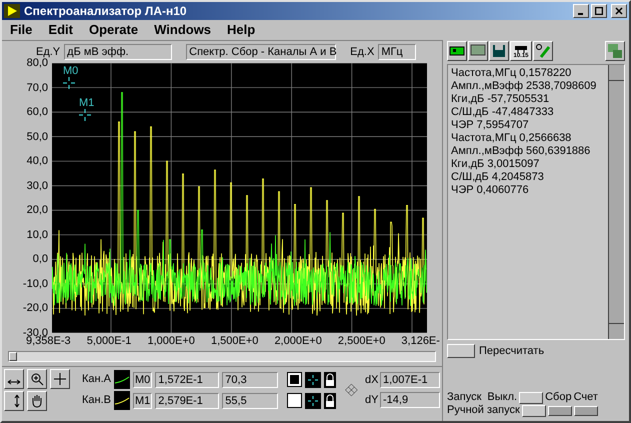 Image resolution: width=631 pixels, height=423 pixels. I want to click on menu-item: Help, so click(241, 30).